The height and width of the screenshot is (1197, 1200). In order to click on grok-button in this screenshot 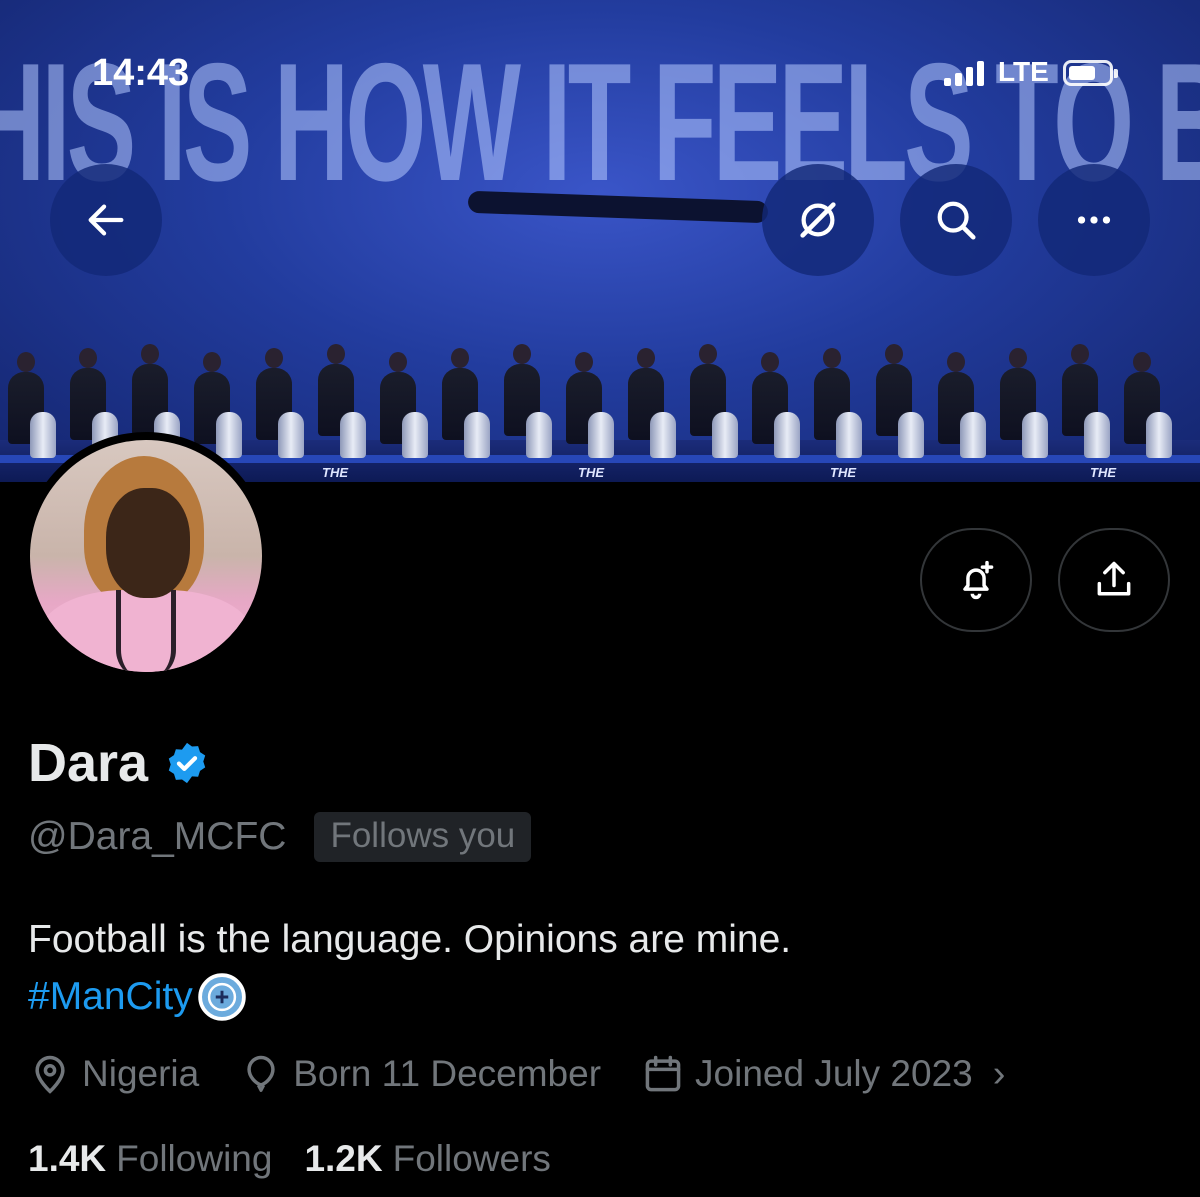, I will do `click(818, 220)`.